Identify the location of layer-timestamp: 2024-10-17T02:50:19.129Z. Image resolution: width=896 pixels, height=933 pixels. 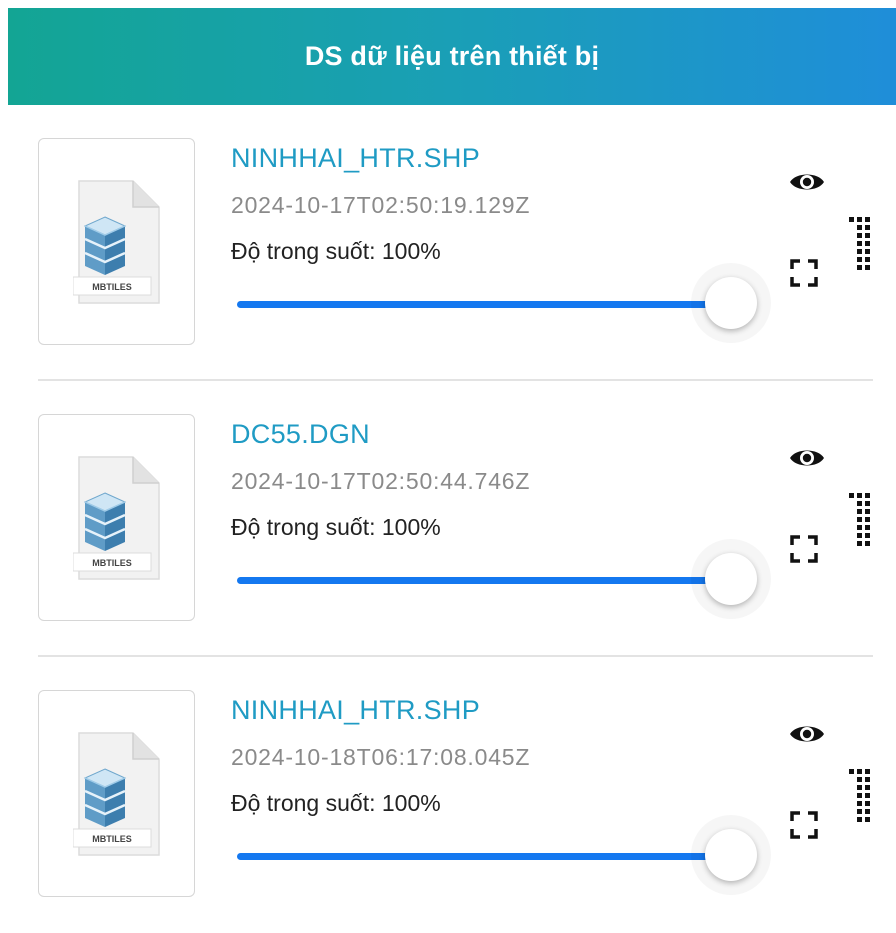
(381, 205).